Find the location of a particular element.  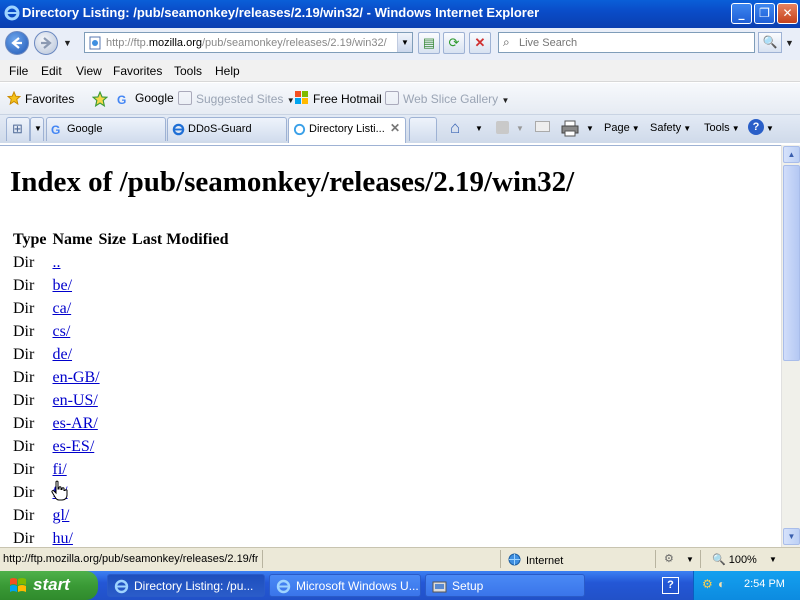

search-input is located at coordinates (634, 43).